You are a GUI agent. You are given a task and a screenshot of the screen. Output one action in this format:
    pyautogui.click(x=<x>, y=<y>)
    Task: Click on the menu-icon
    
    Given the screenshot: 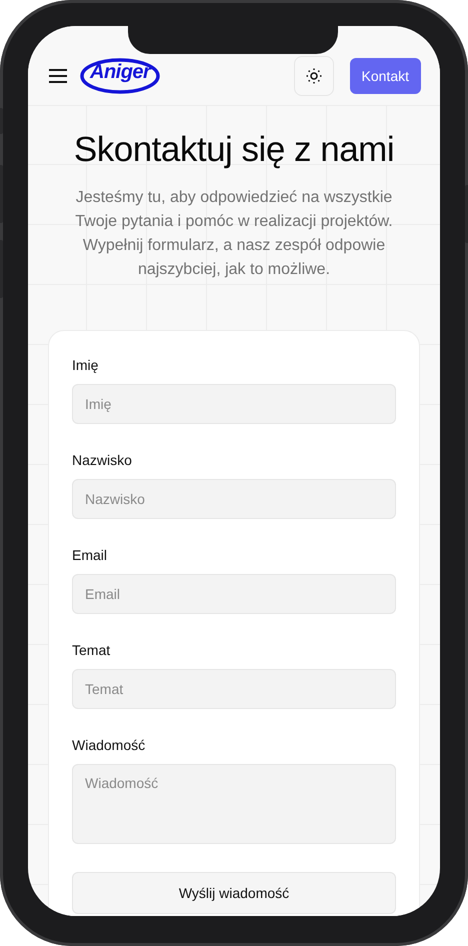 What is the action you would take?
    pyautogui.click(x=58, y=76)
    